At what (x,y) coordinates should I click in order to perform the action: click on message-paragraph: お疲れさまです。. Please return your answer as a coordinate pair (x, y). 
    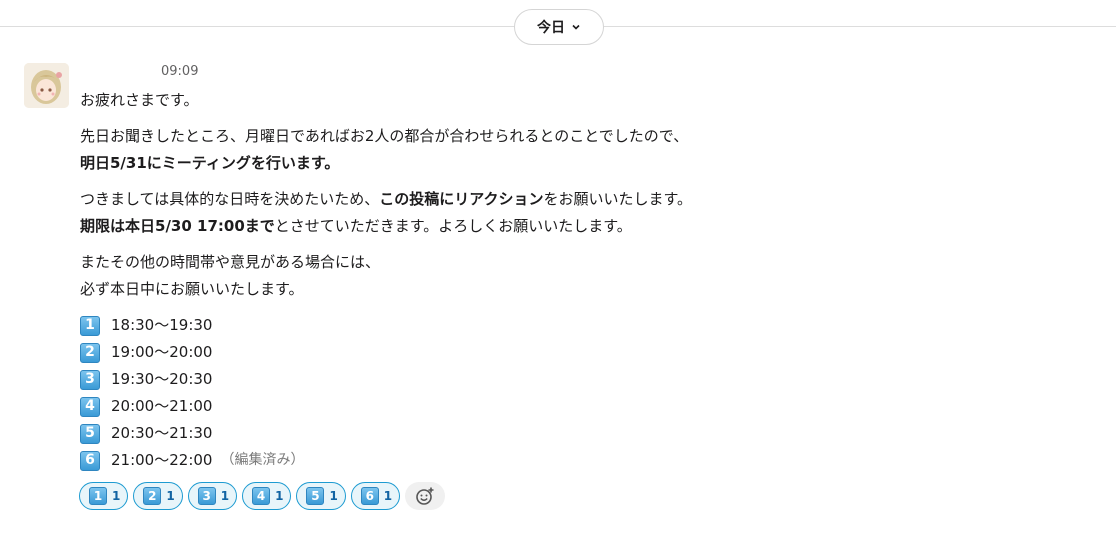
    Looking at the image, I should click on (580, 100).